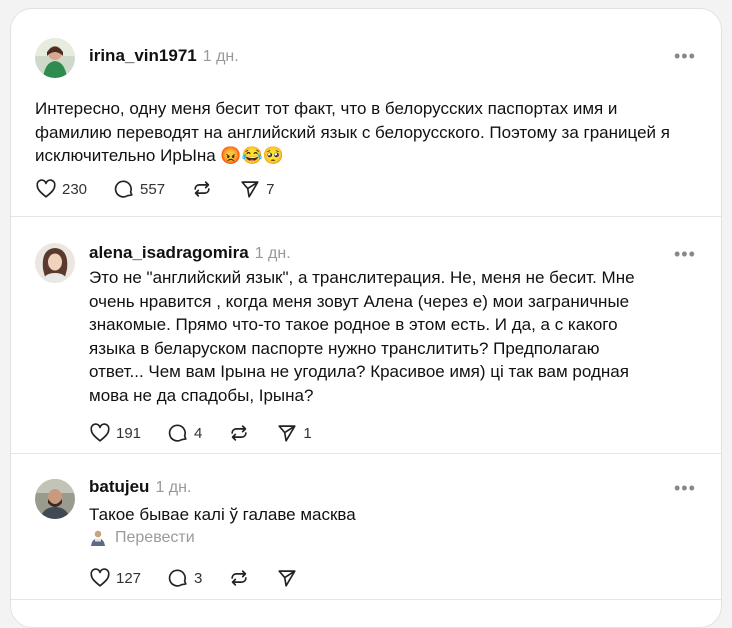 This screenshot has height=628, width=732. I want to click on like-button: 191, so click(115, 433).